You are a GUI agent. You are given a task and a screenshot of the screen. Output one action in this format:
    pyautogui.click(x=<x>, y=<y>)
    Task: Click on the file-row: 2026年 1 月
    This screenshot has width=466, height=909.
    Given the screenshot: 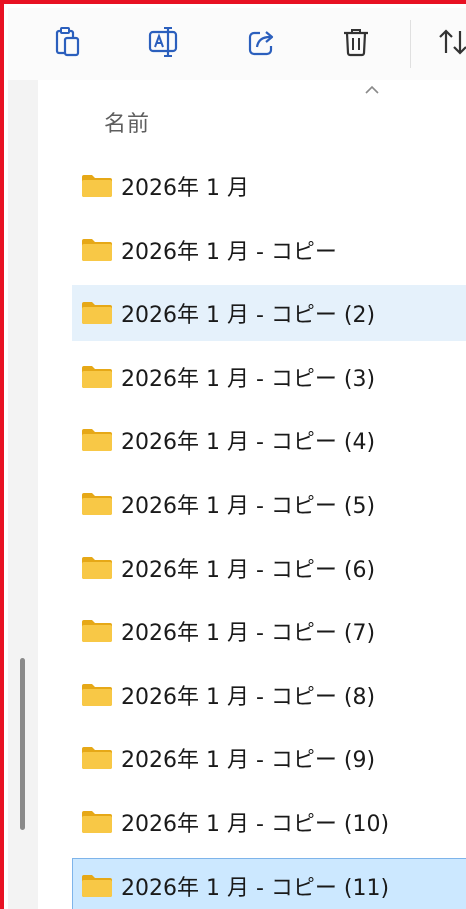 What is the action you would take?
    pyautogui.click(x=269, y=186)
    